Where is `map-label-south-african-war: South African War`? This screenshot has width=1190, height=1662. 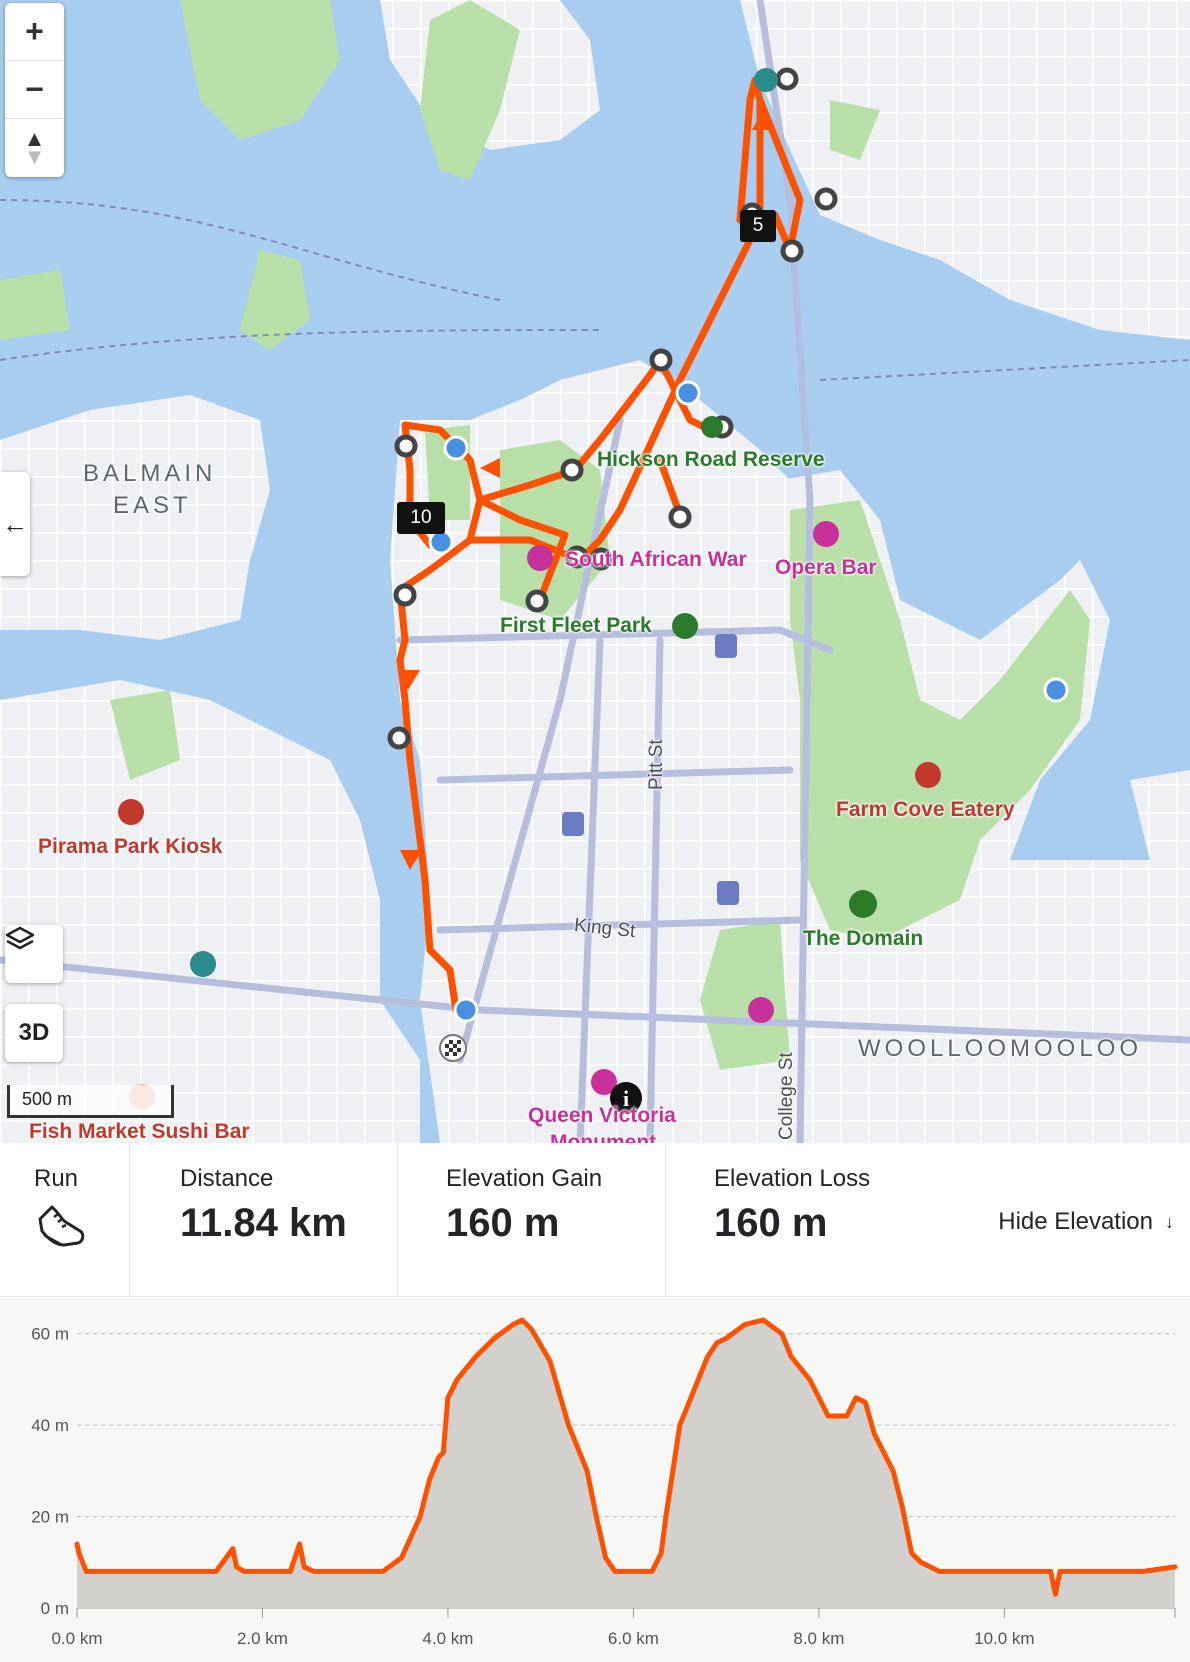
map-label-south-african-war: South African War is located at coordinates (656, 559).